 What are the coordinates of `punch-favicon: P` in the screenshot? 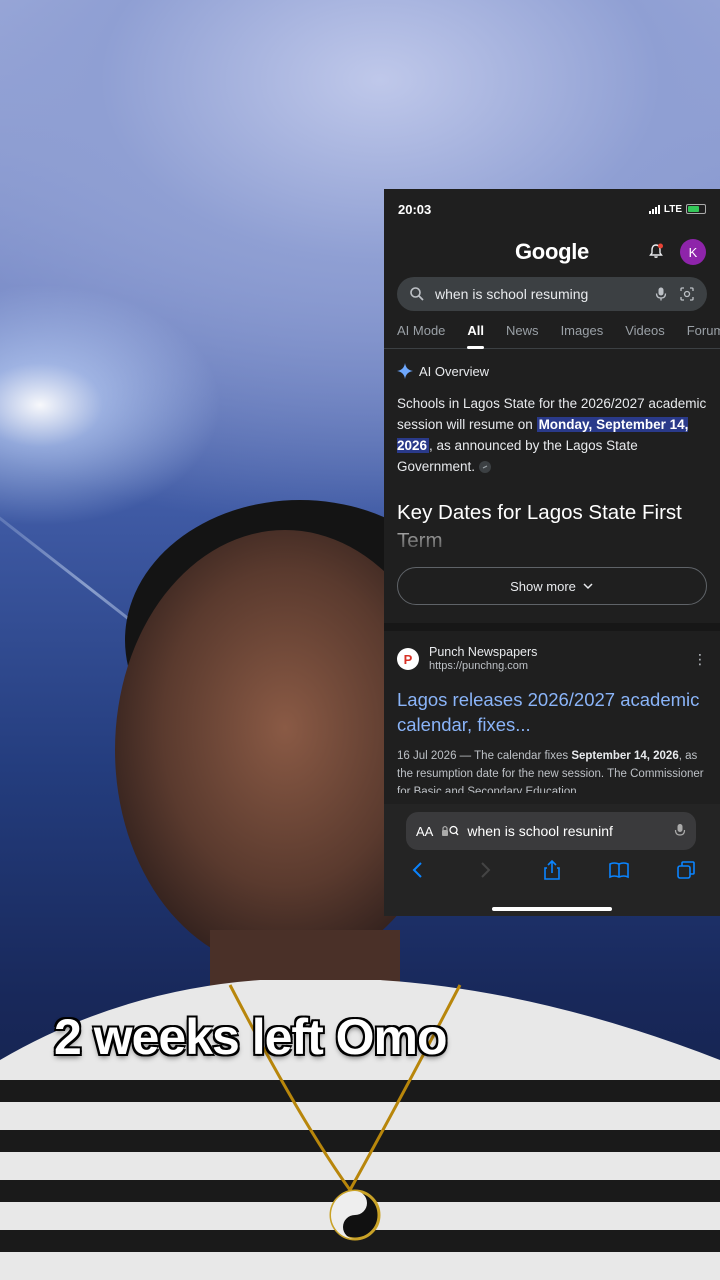 It's located at (408, 659).